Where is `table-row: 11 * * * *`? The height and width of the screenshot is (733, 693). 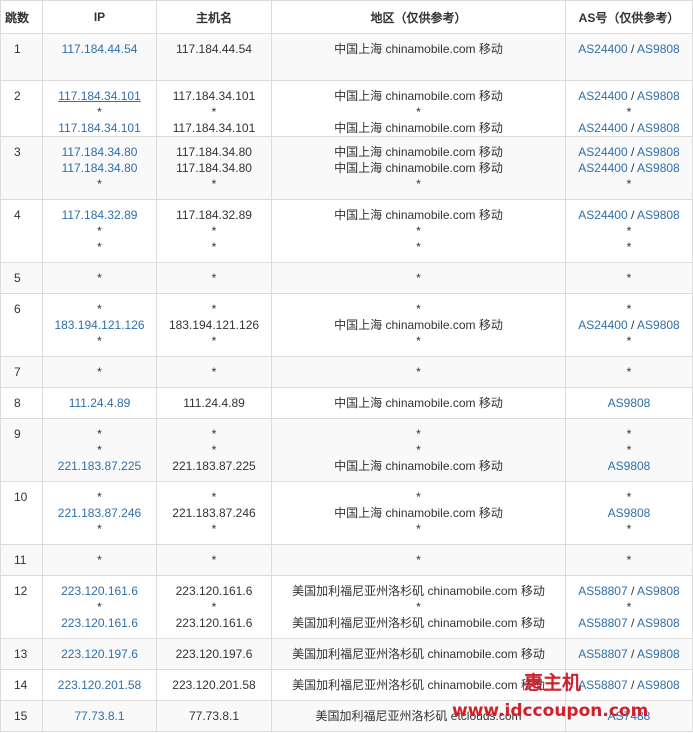
table-row: 11 * * * * is located at coordinates (346, 560).